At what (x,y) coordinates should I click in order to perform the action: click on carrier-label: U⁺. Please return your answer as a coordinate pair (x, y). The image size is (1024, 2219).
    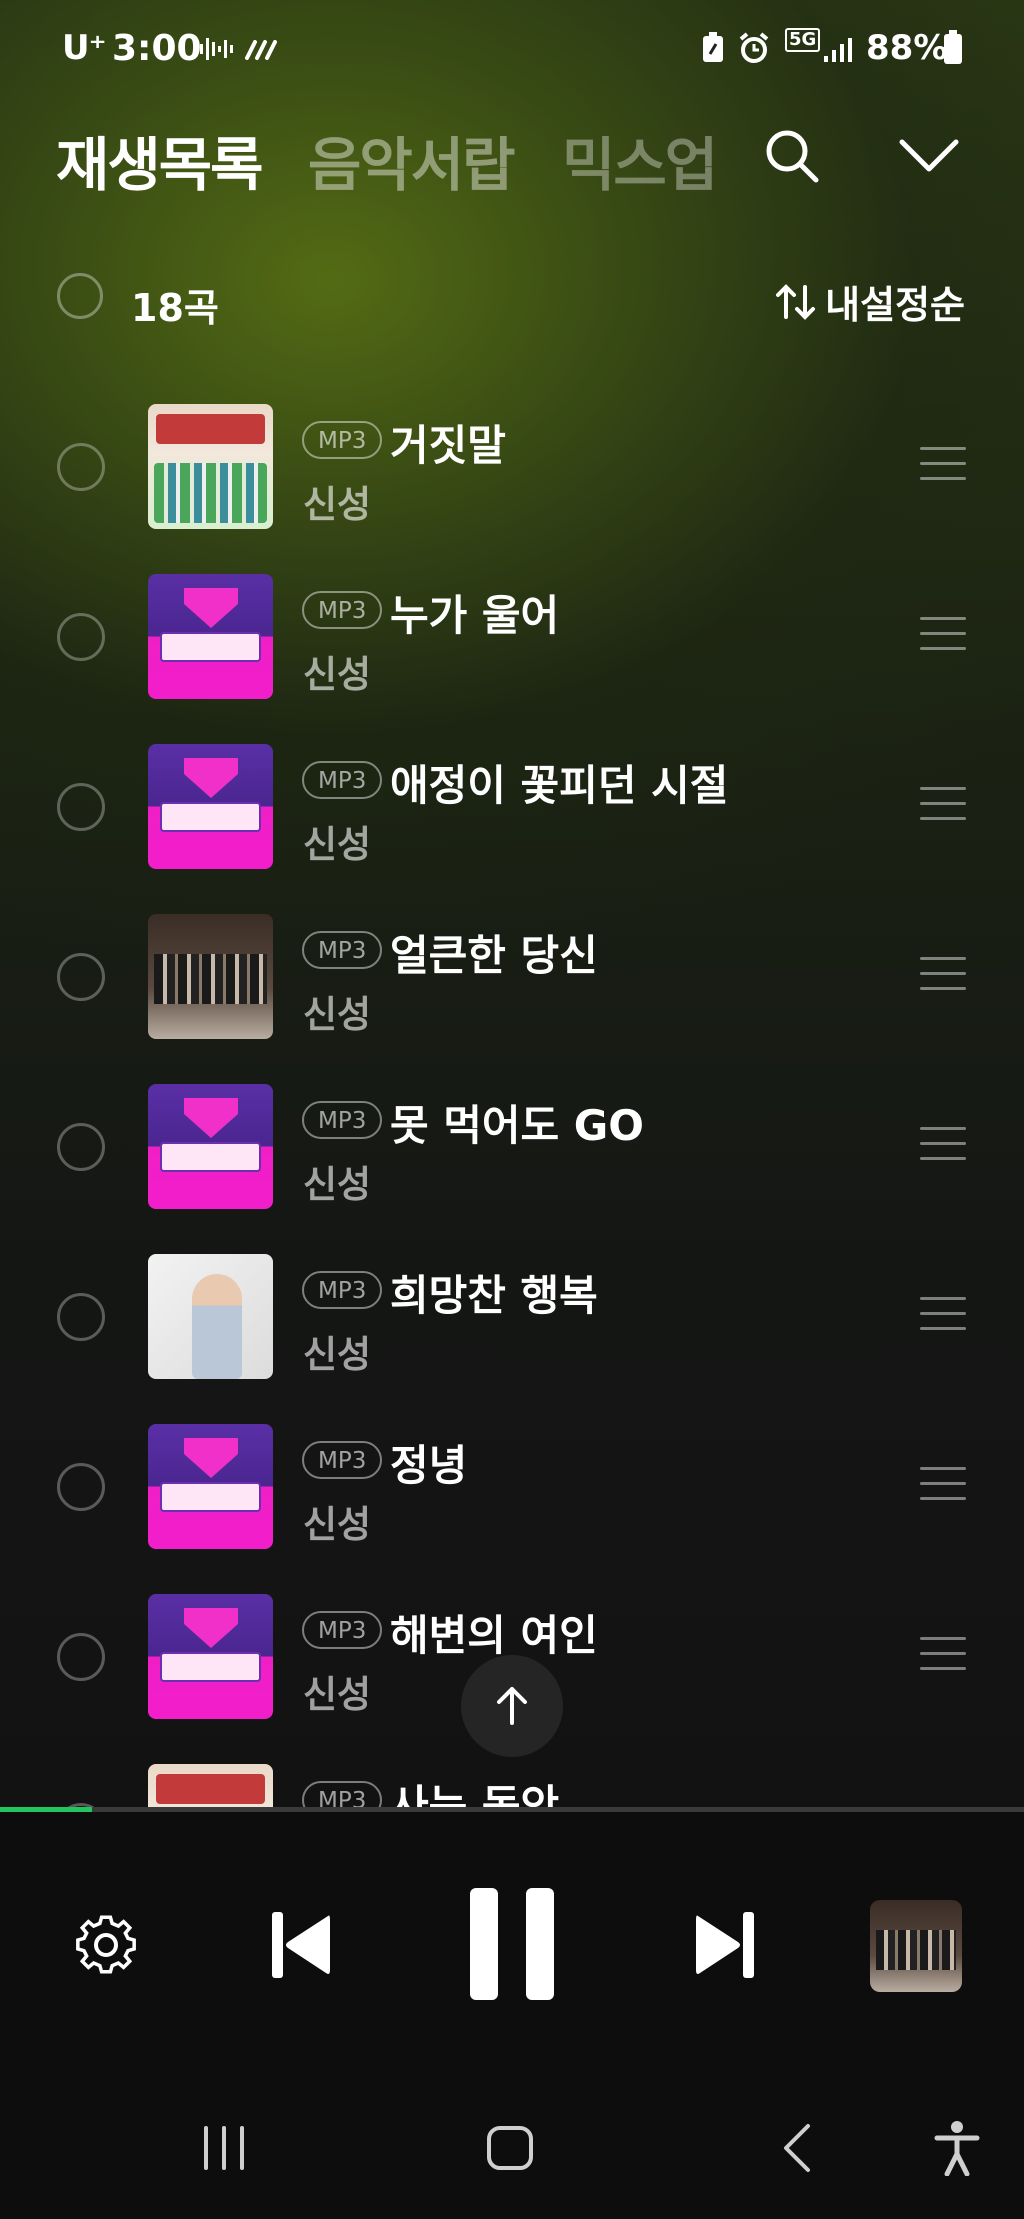
    Looking at the image, I should click on (84, 48).